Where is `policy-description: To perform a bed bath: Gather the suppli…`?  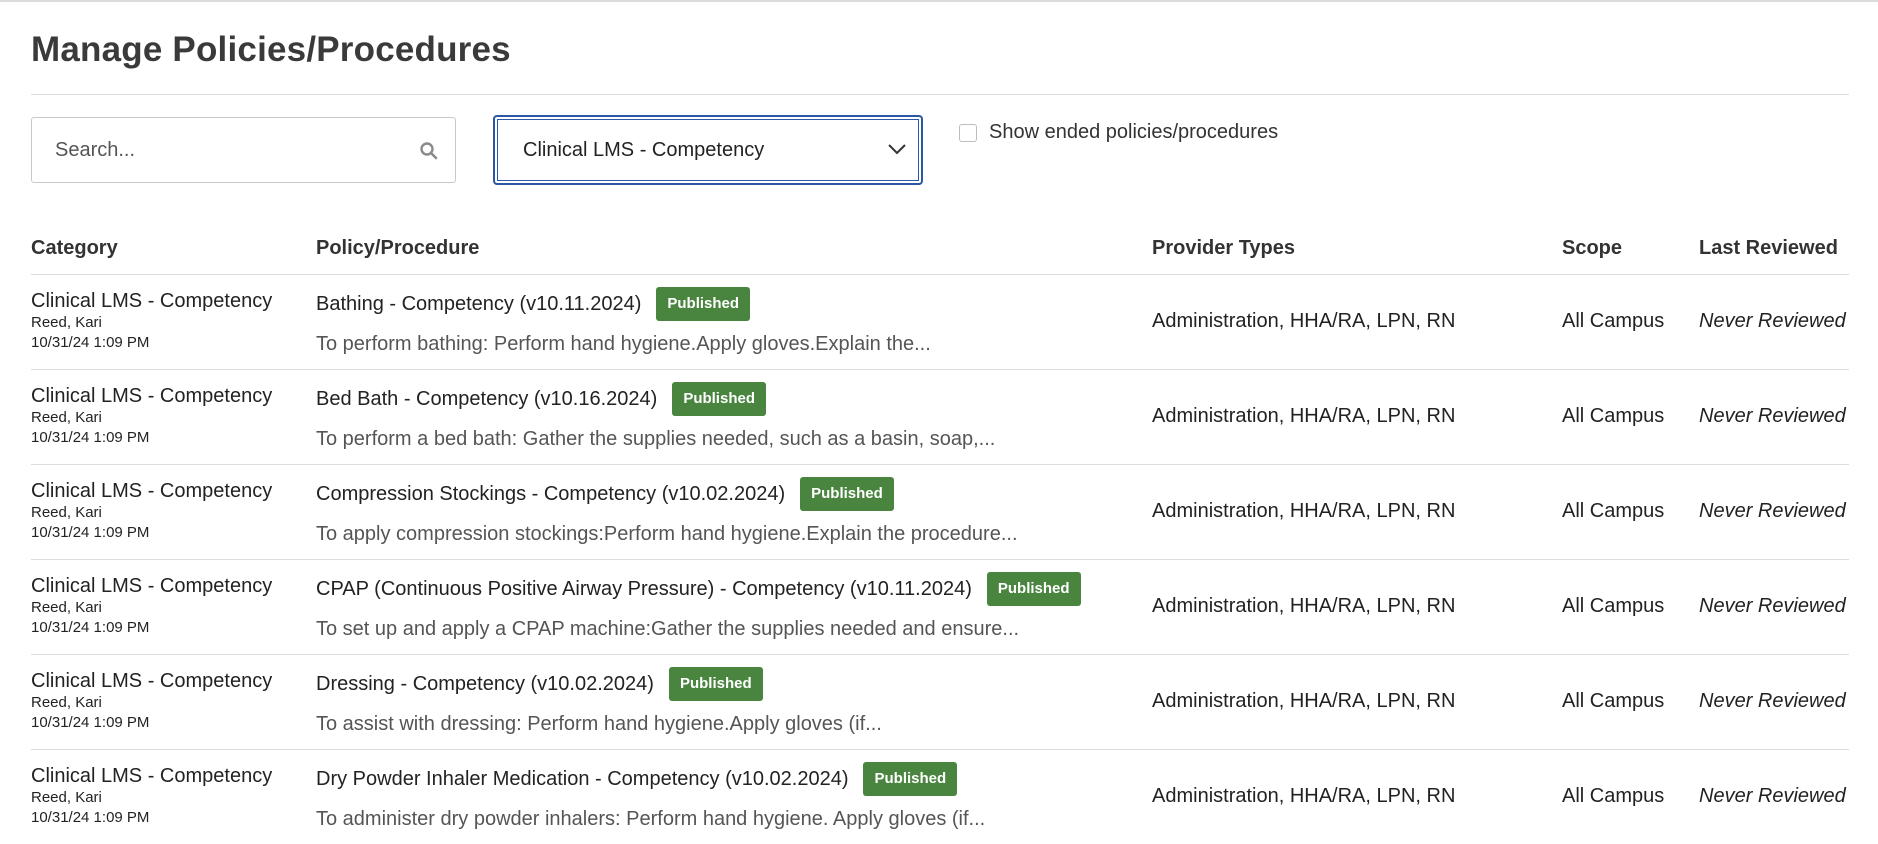
policy-description: To perform a bed bath: Gather the suppli… is located at coordinates (656, 439).